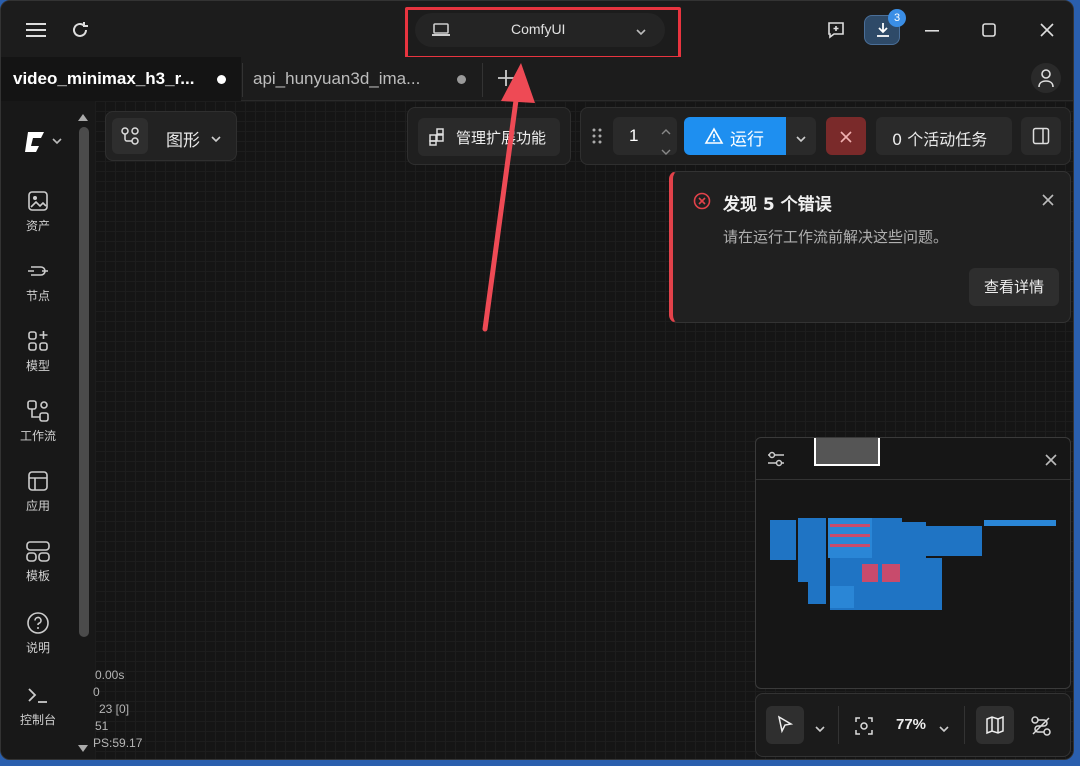 The height and width of the screenshot is (766, 1080). I want to click on warning-icon, so click(714, 138).